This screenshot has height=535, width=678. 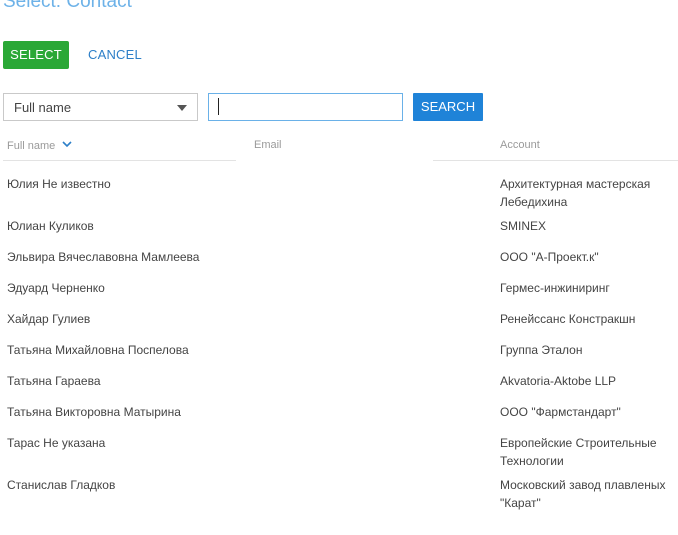 What do you see at coordinates (103, 257) in the screenshot?
I see `cell-full-name: Эльвира Вячеславовна Мамлеева` at bounding box center [103, 257].